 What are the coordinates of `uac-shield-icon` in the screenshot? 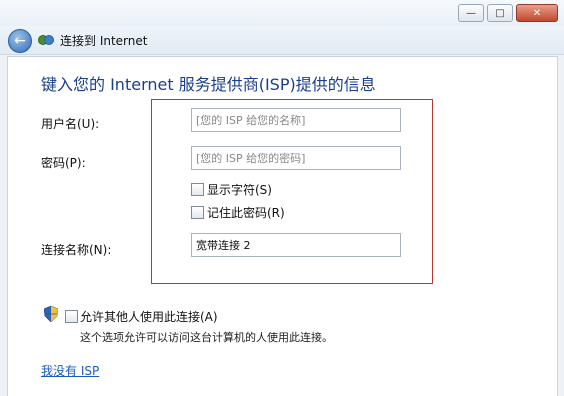 It's located at (51, 314).